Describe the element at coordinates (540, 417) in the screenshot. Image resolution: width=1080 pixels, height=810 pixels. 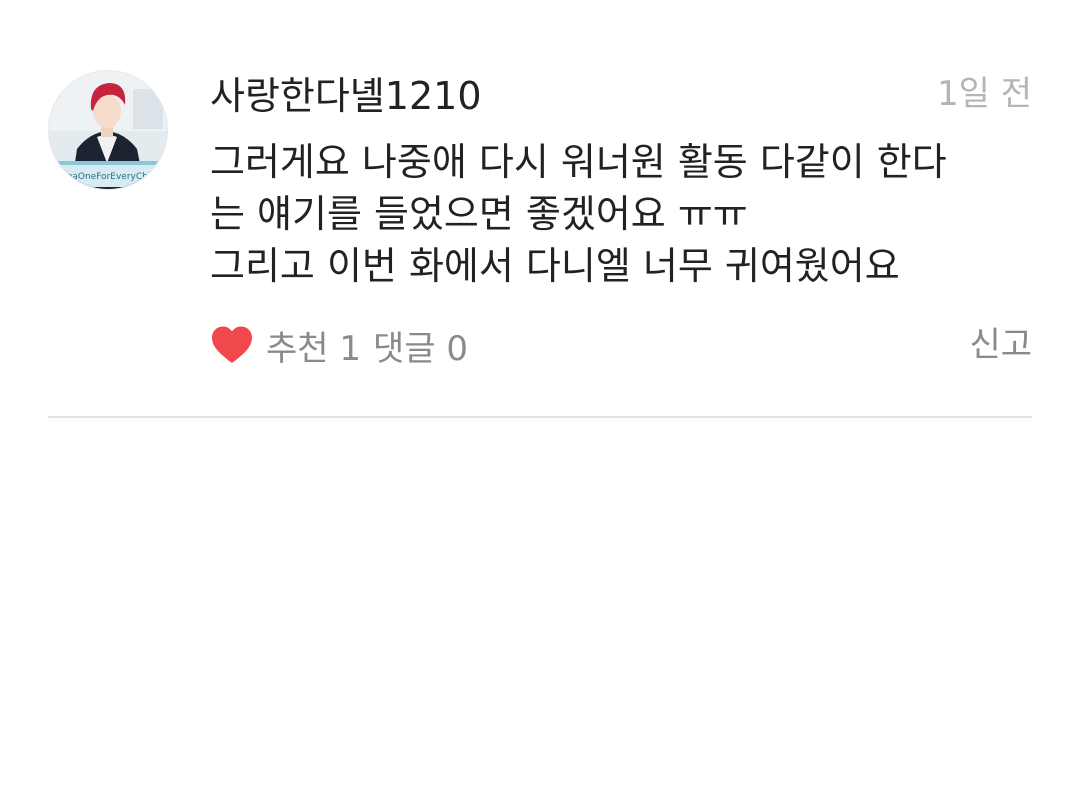
I see `divider` at that location.